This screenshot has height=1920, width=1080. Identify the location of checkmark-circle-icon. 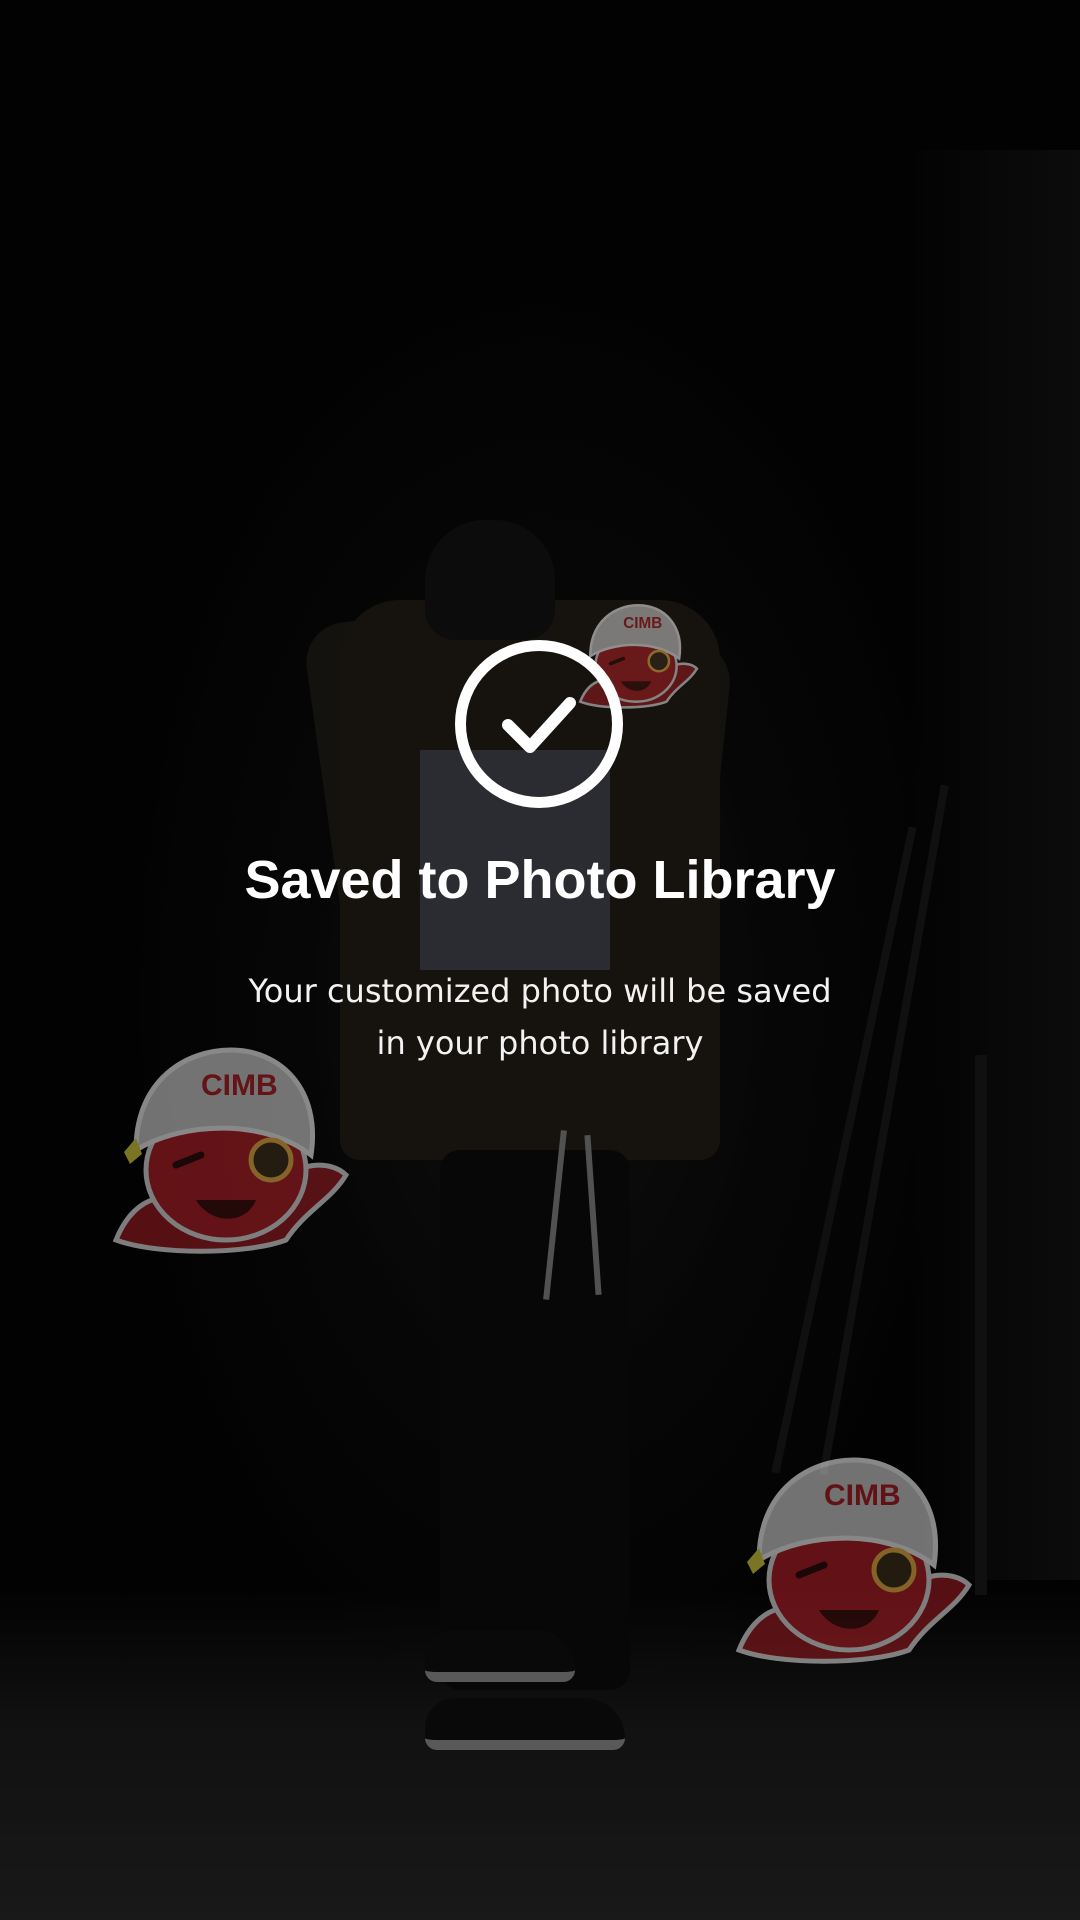
(539, 724).